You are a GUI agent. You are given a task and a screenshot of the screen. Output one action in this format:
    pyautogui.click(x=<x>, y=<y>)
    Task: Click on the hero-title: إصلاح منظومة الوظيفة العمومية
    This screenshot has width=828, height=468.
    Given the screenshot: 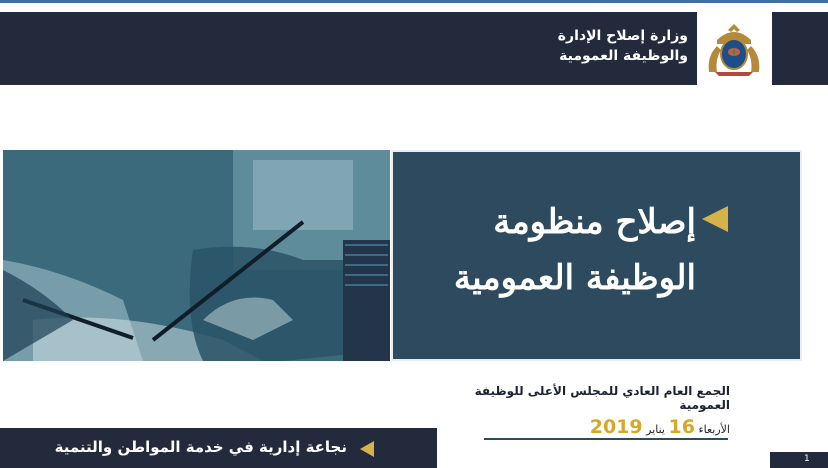 What is the action you would take?
    pyautogui.click(x=546, y=250)
    